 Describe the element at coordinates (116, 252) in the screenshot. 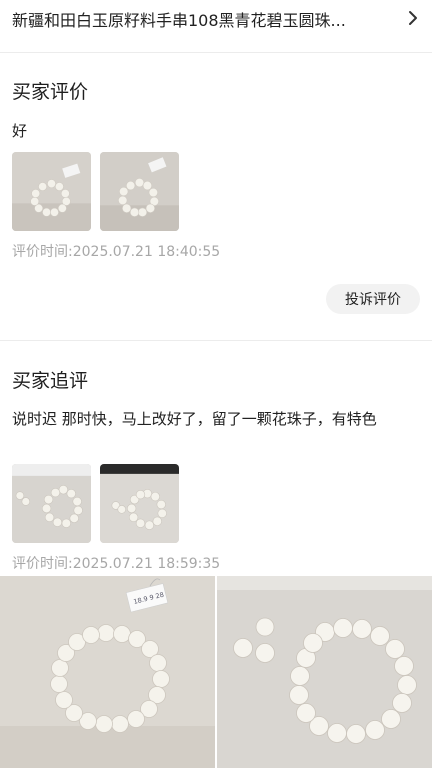

I see `buyer-review-time: 评价时间:2025.07.21 18:40:55` at that location.